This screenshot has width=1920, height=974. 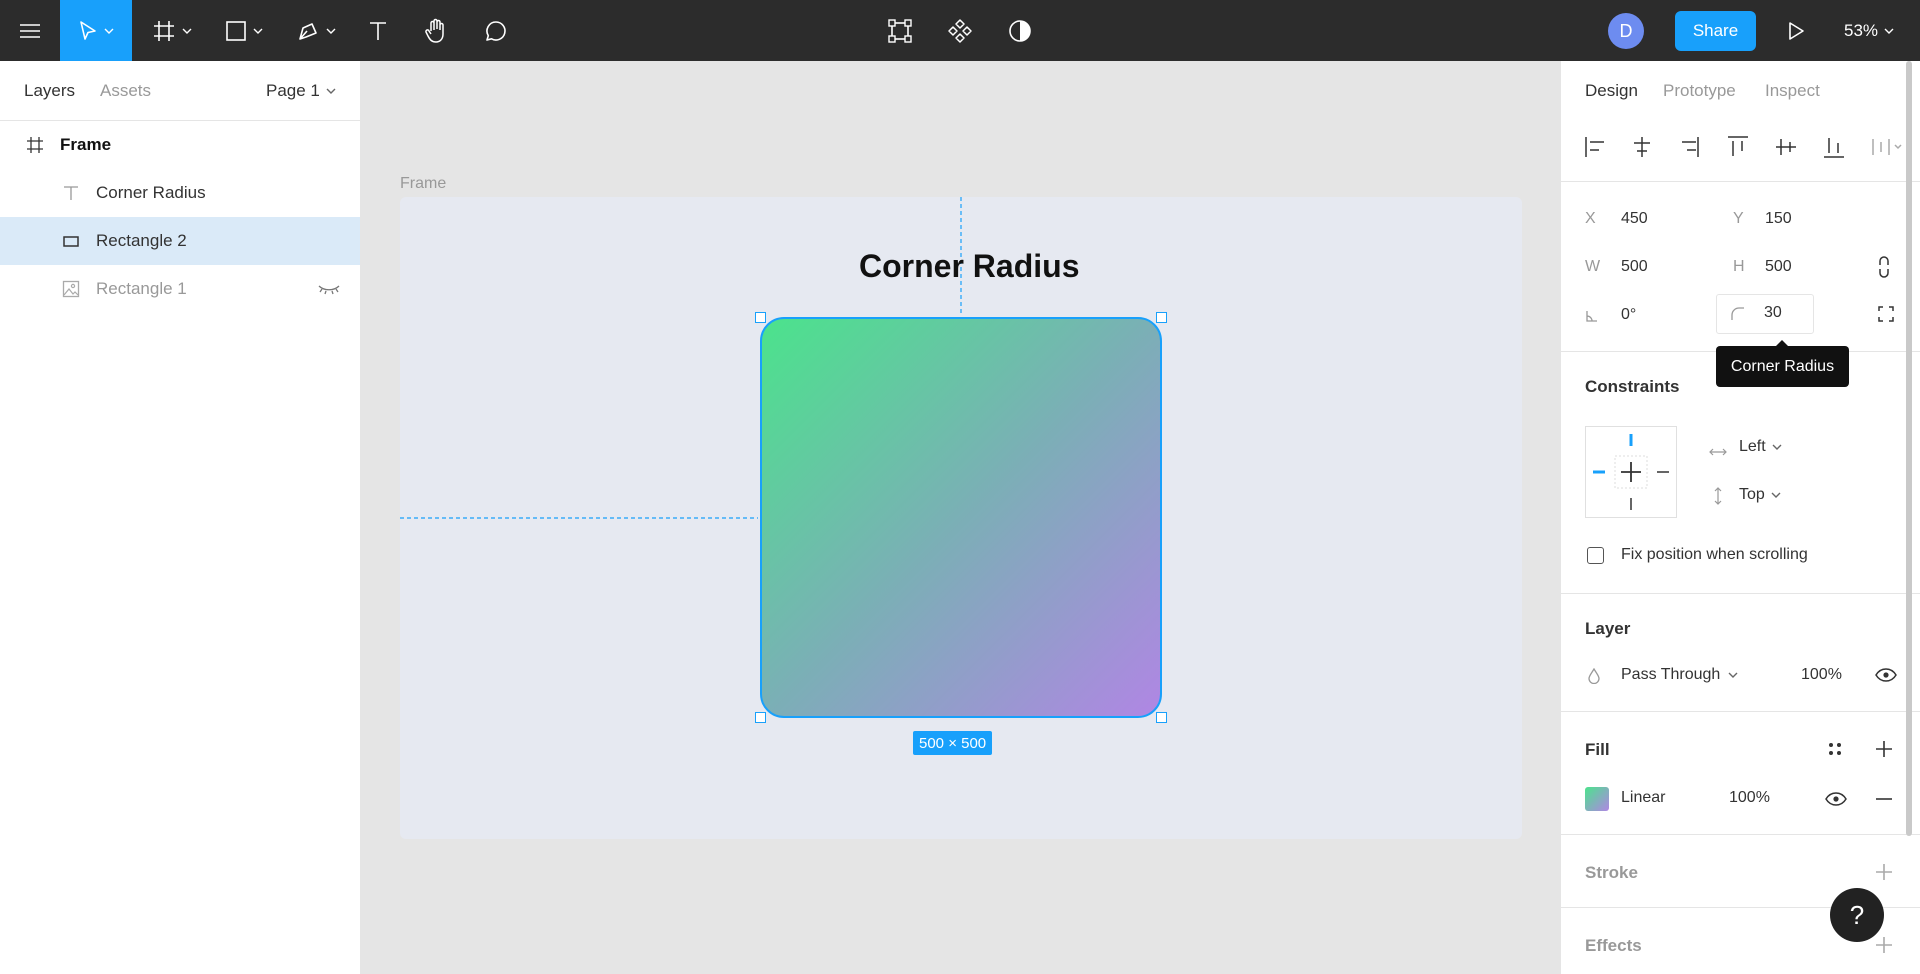 What do you see at coordinates (1884, 267) in the screenshot?
I see `constrain-proportions-icon` at bounding box center [1884, 267].